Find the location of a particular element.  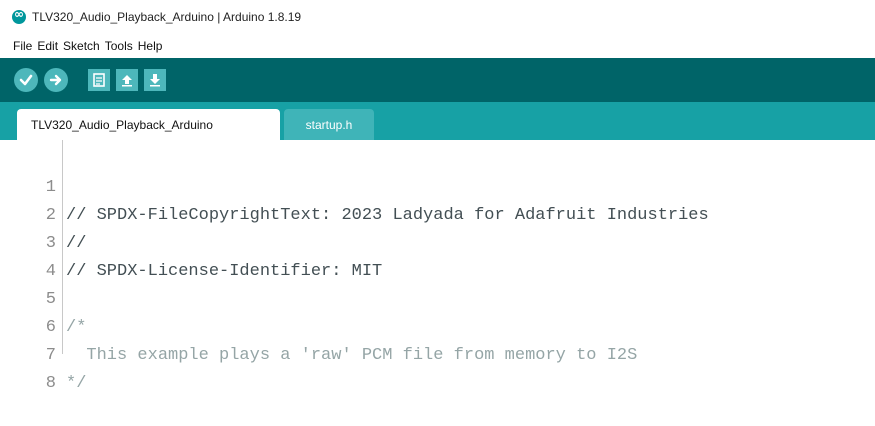

menu-sketch: Sketch is located at coordinates (81, 46).